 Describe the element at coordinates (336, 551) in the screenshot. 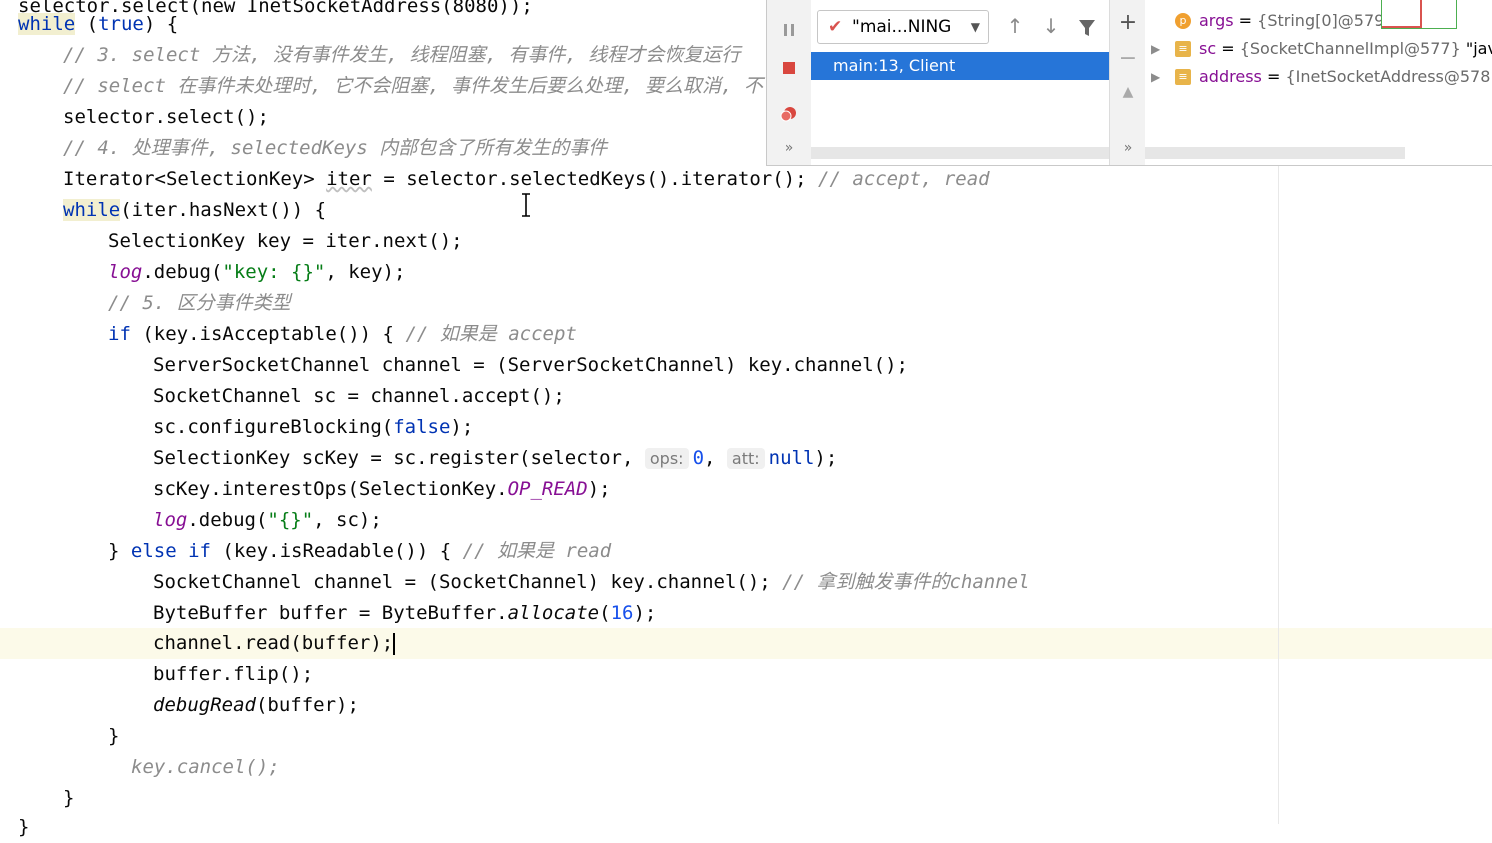

I see `code-text: (key.isReadable()) {` at that location.